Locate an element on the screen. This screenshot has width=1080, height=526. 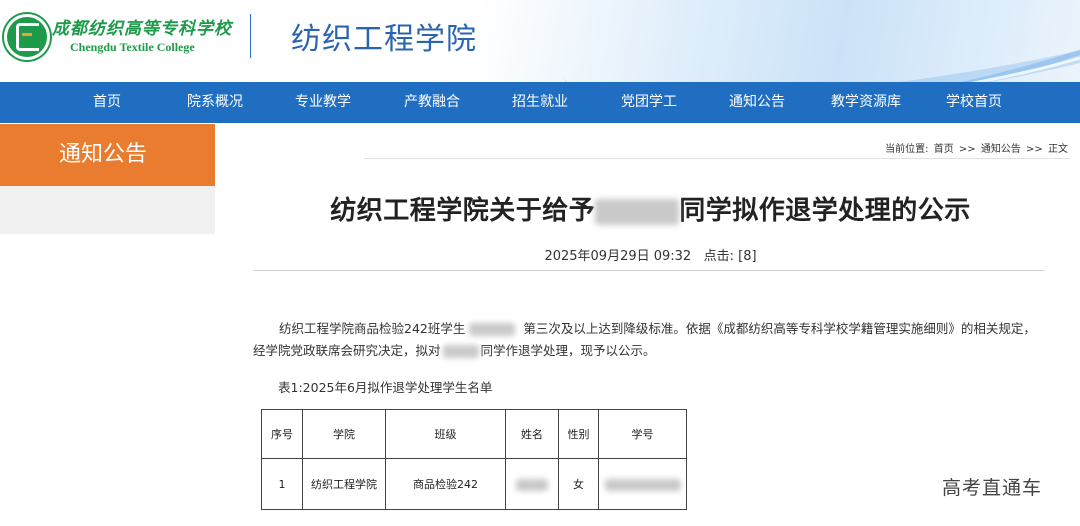
breadcrumb-link-home: 首页 is located at coordinates (944, 149).